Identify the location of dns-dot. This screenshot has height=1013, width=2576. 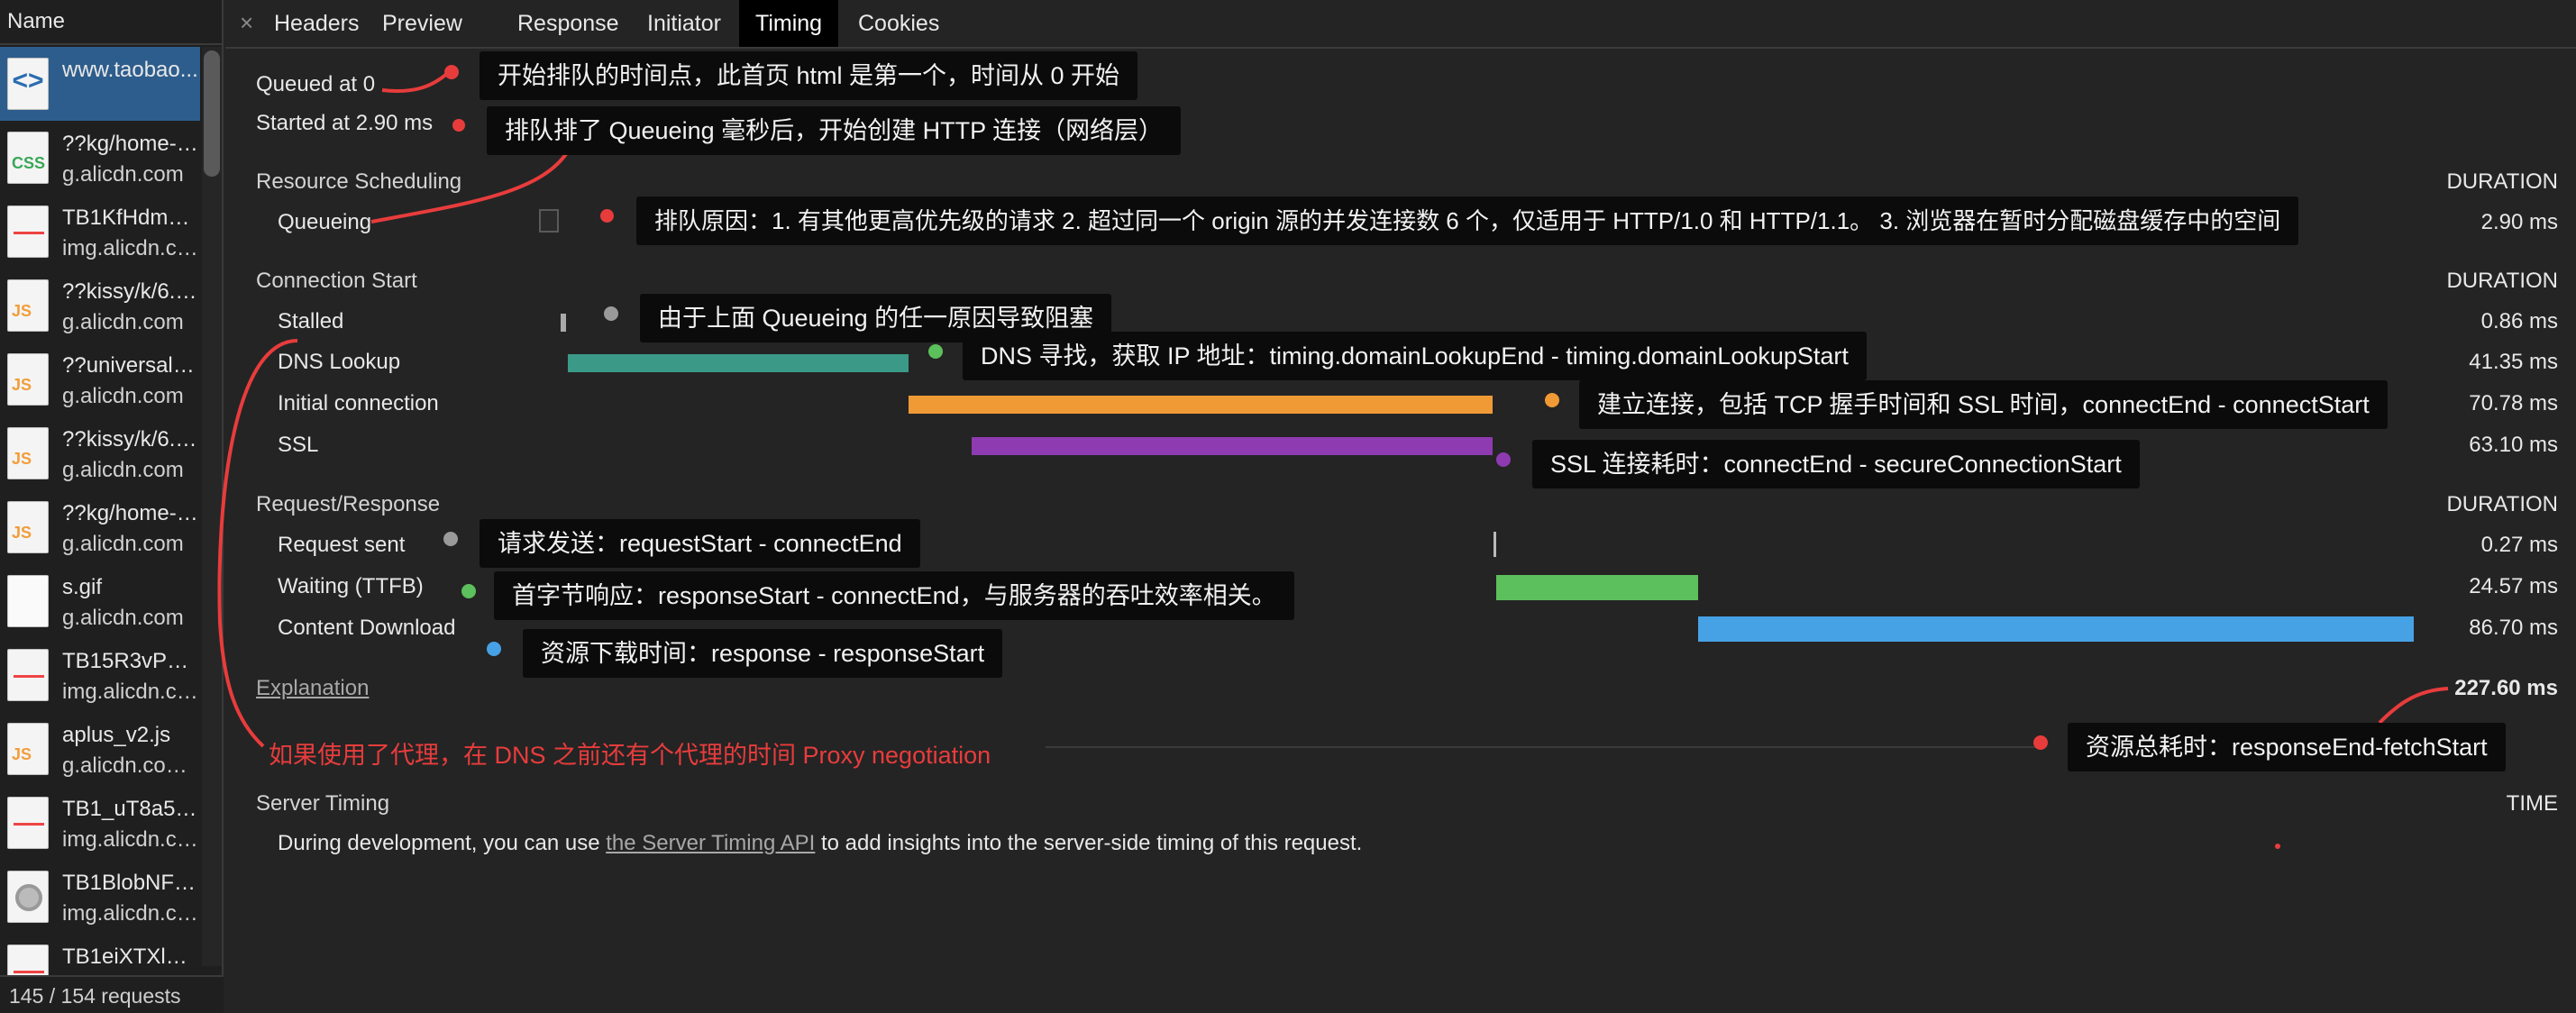
(936, 351).